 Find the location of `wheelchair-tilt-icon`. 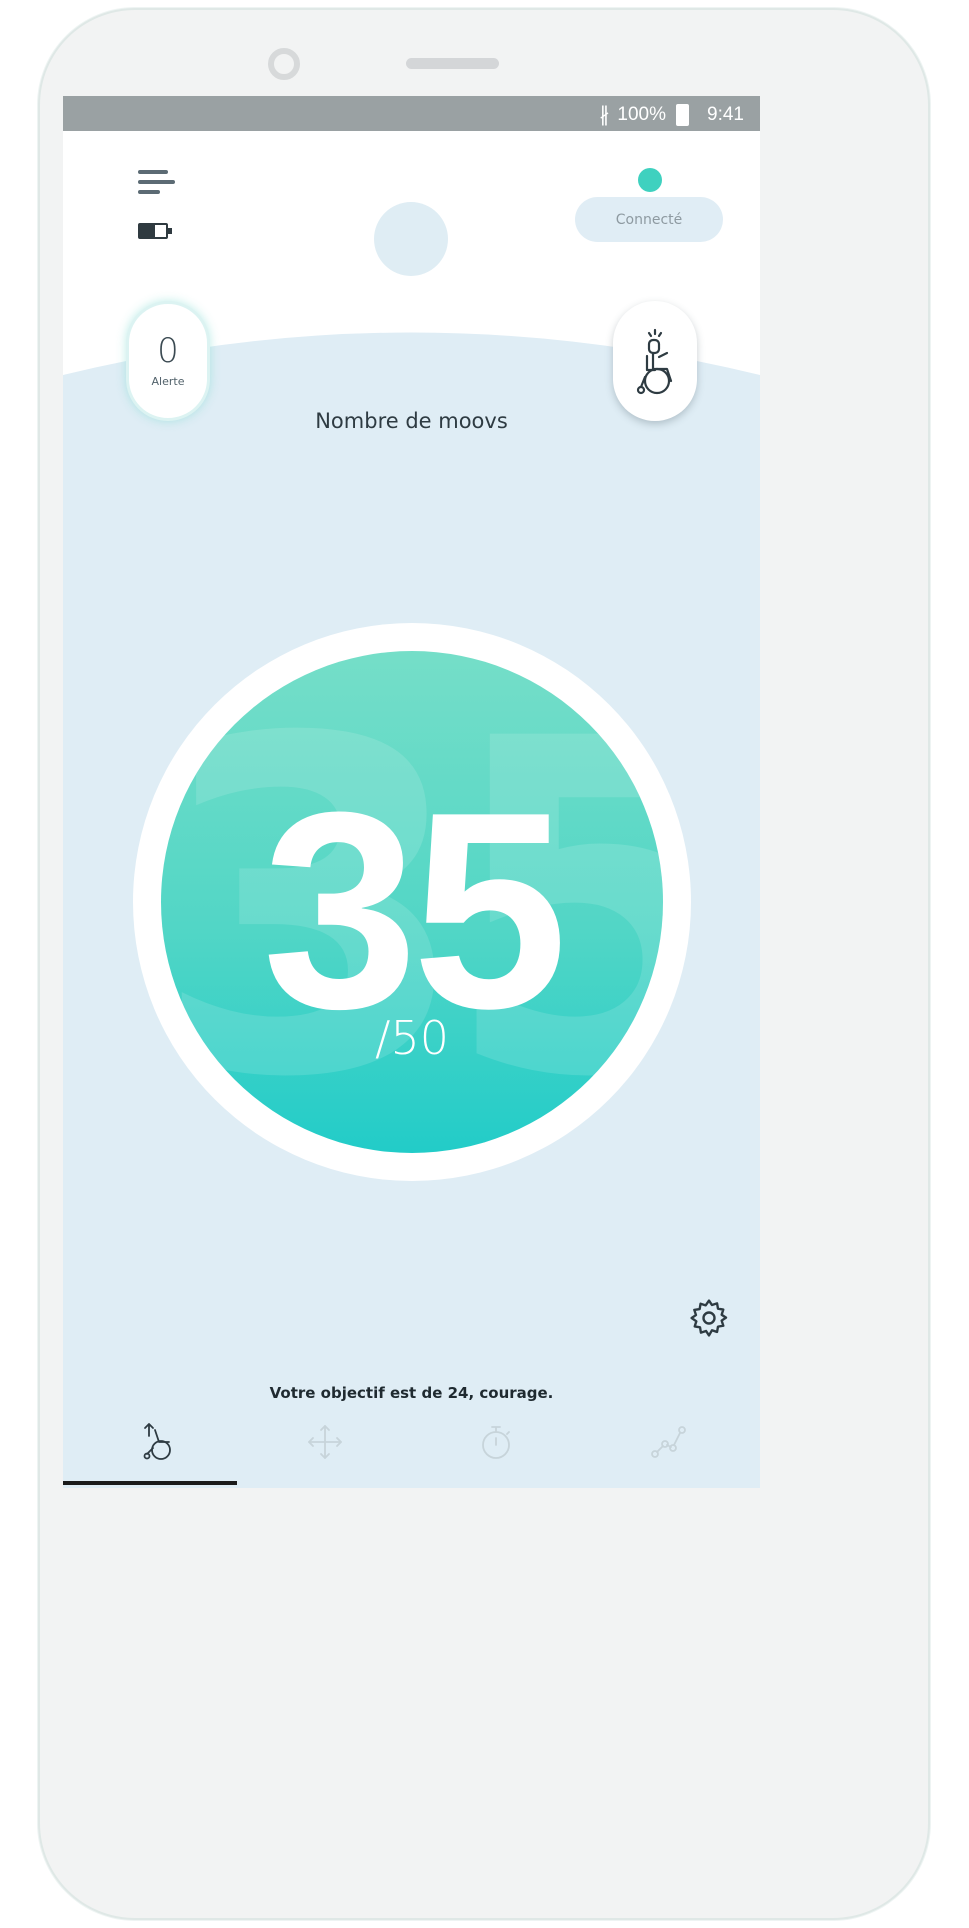

wheelchair-tilt-icon is located at coordinates (157, 1441).